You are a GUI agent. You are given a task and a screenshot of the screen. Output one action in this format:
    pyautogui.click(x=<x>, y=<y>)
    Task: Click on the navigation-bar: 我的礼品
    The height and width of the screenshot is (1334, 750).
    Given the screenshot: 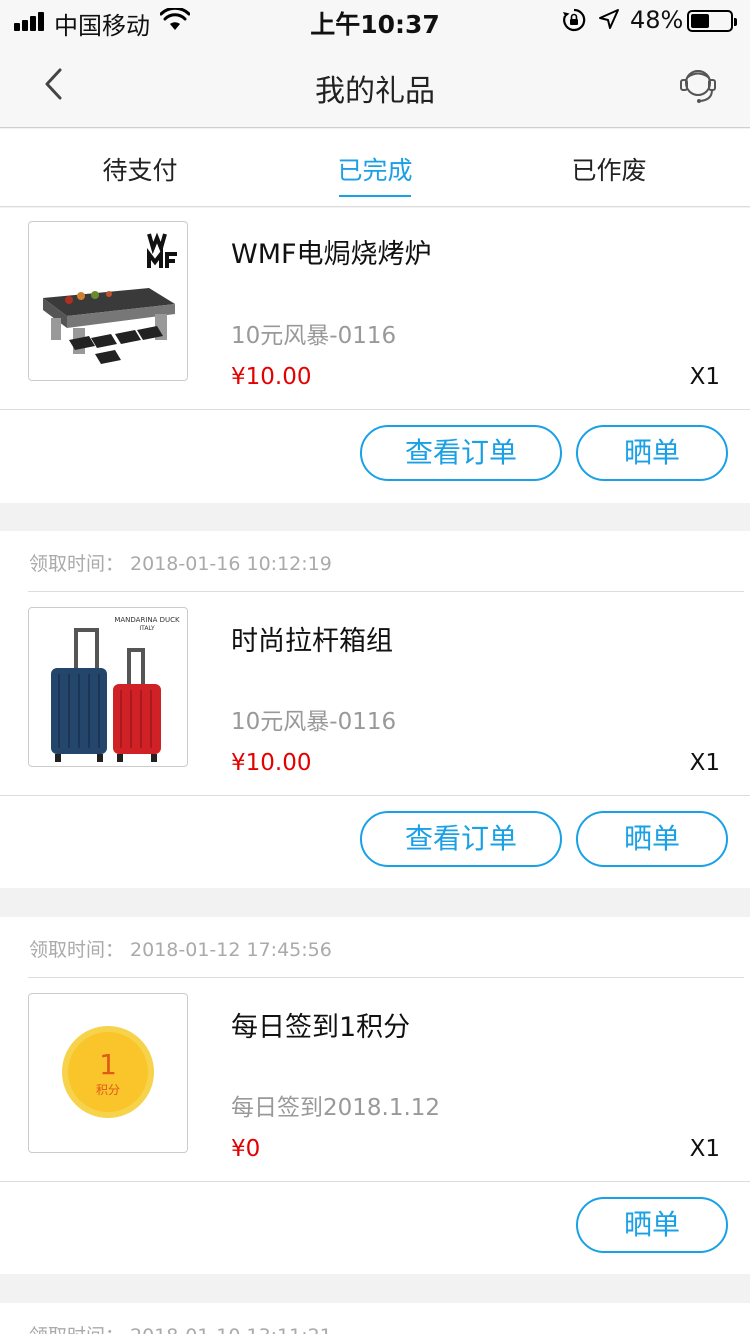 What is the action you would take?
    pyautogui.click(x=375, y=84)
    